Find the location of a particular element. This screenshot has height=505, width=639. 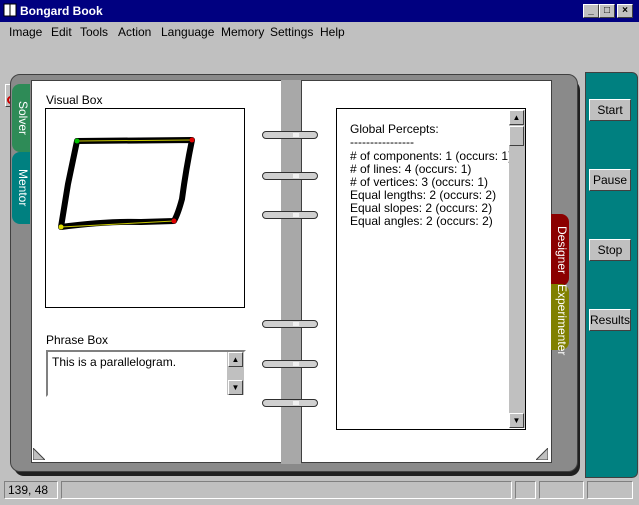

title-bar: Bongard Book _ □ × is located at coordinates (319, 11).